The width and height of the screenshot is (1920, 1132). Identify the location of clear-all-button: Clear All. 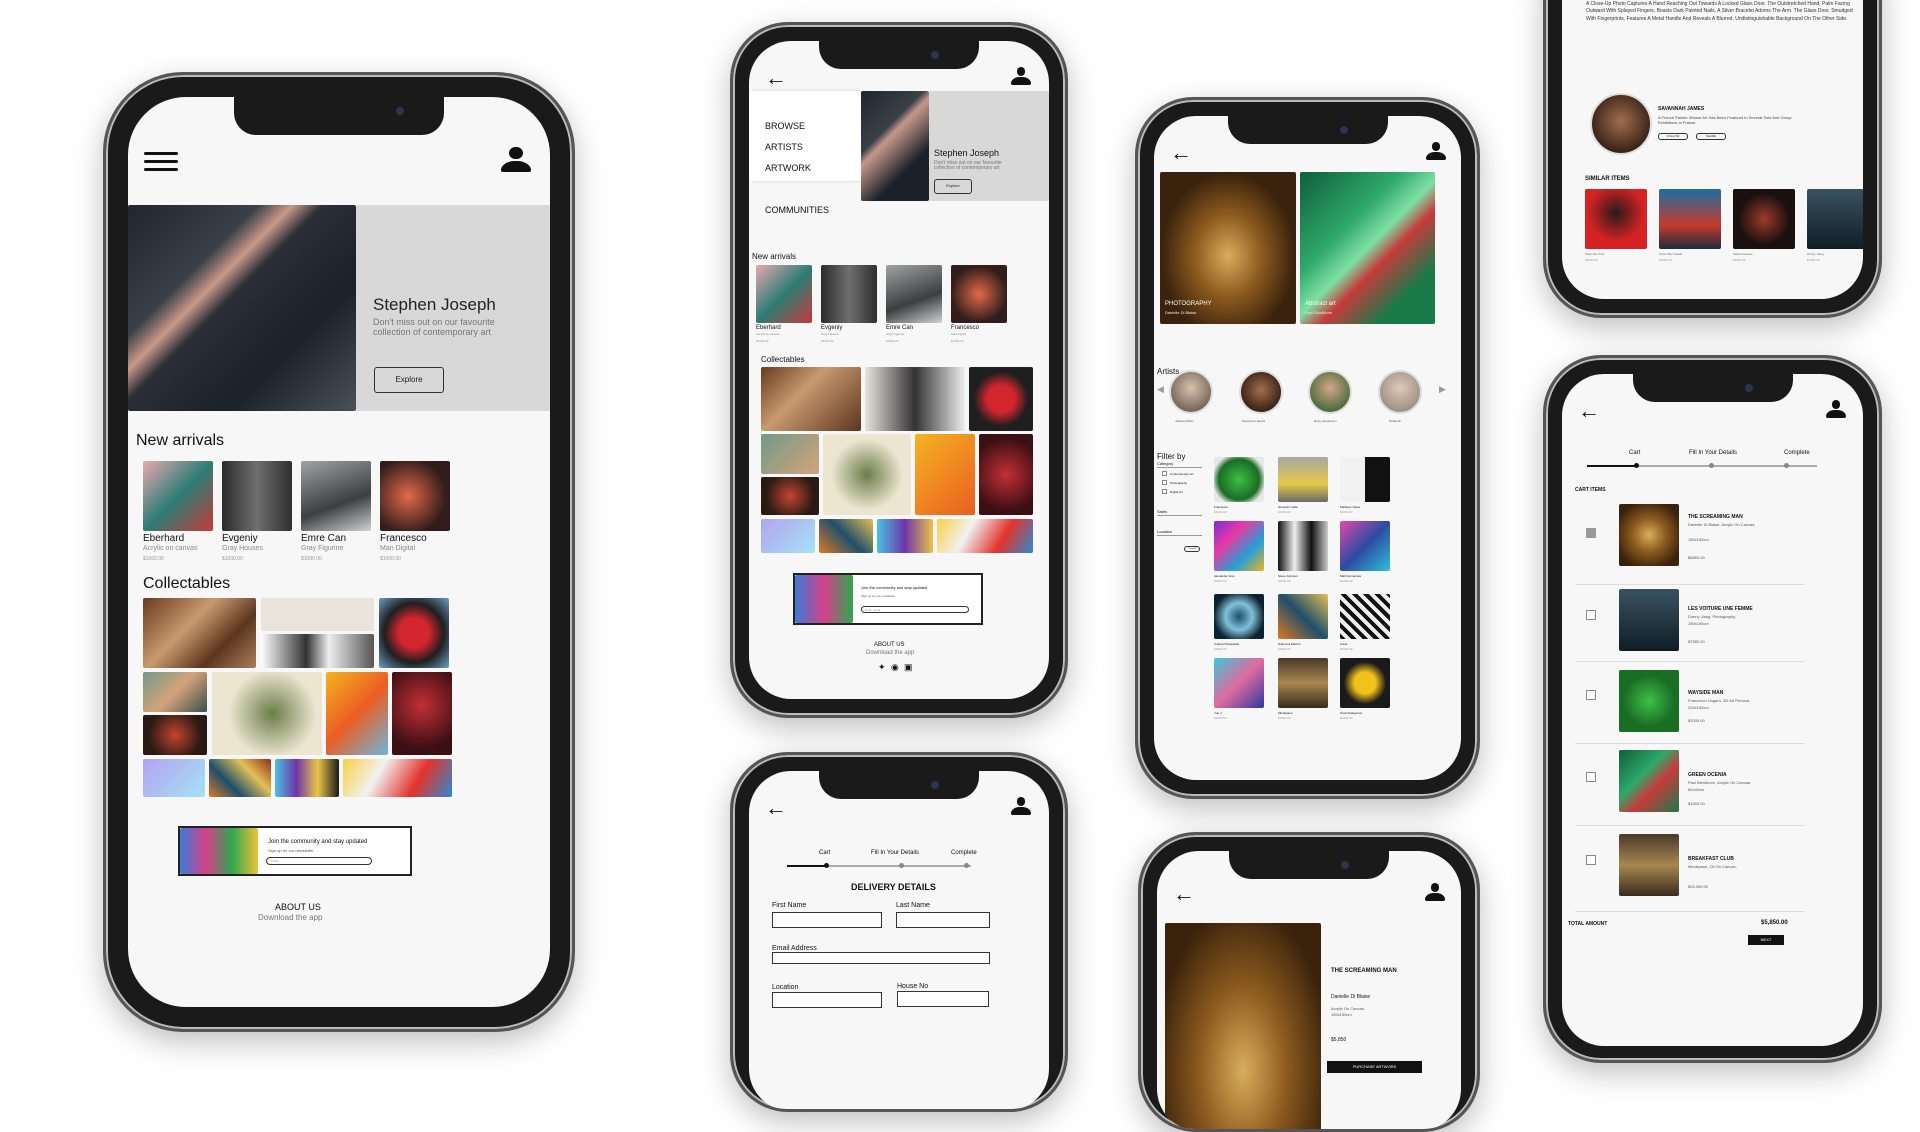
(1192, 549).